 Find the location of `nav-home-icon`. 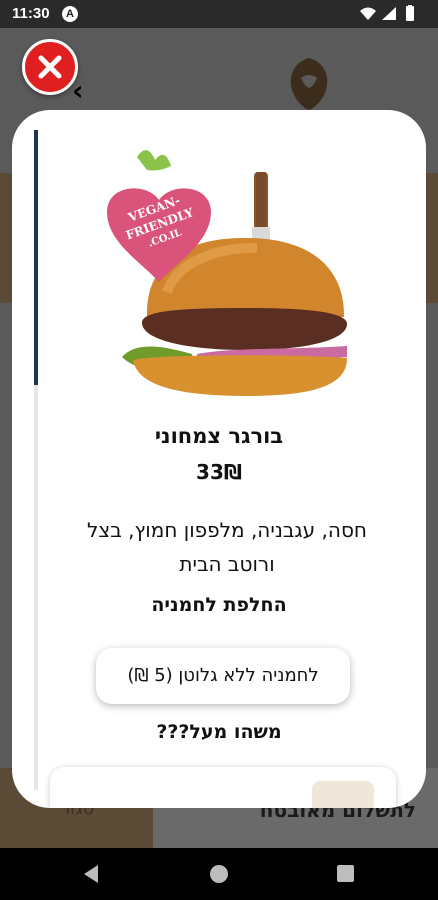

nav-home-icon is located at coordinates (219, 874).